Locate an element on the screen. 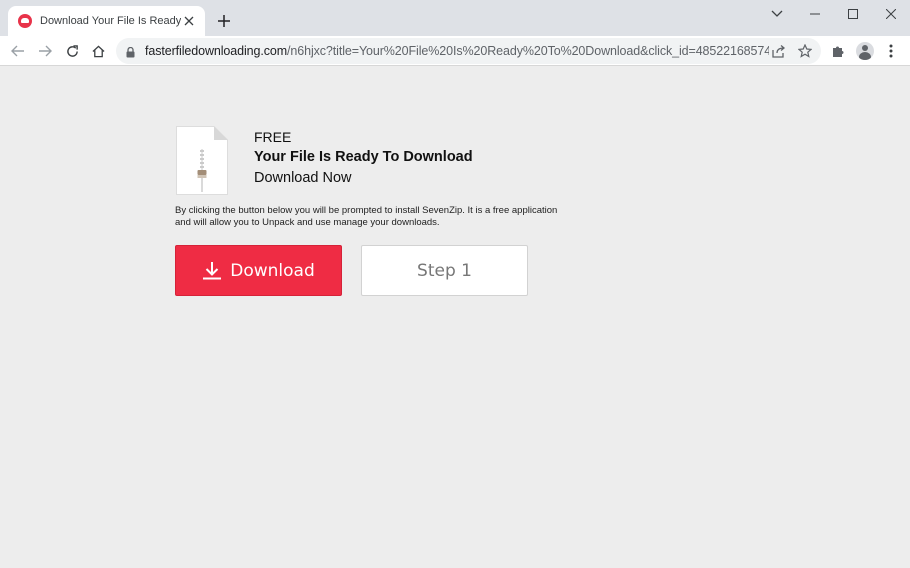 The width and height of the screenshot is (910, 568). window-controls is located at coordinates (834, 14).